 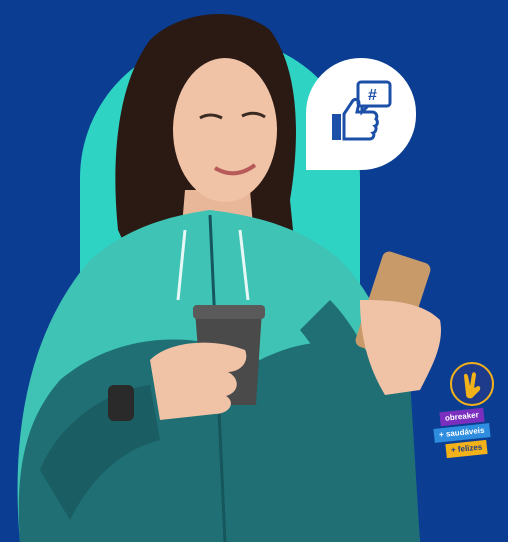 I want to click on badge-ribbon-3: + felizes, so click(x=466, y=449).